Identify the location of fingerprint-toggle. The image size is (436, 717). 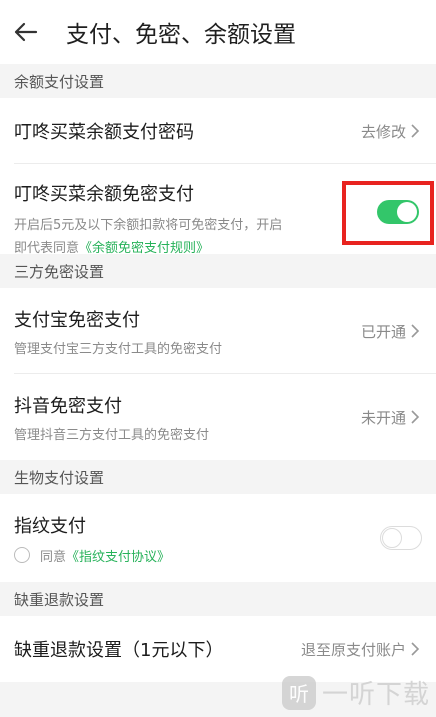
(401, 538).